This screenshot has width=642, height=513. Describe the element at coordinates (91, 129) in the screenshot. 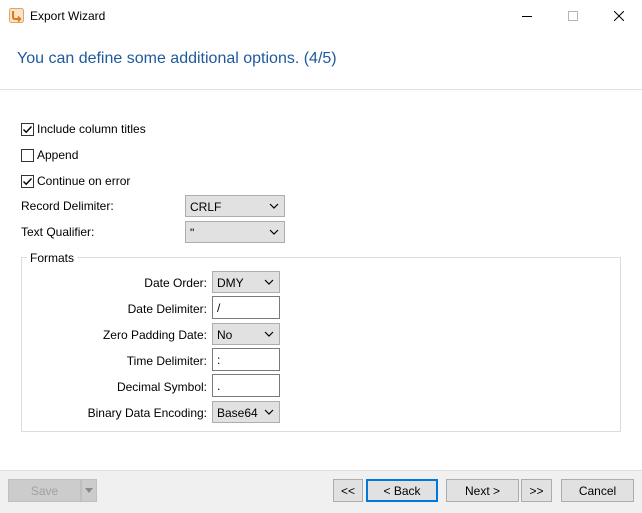

I see `include-column-titles-label: Include column titles` at that location.